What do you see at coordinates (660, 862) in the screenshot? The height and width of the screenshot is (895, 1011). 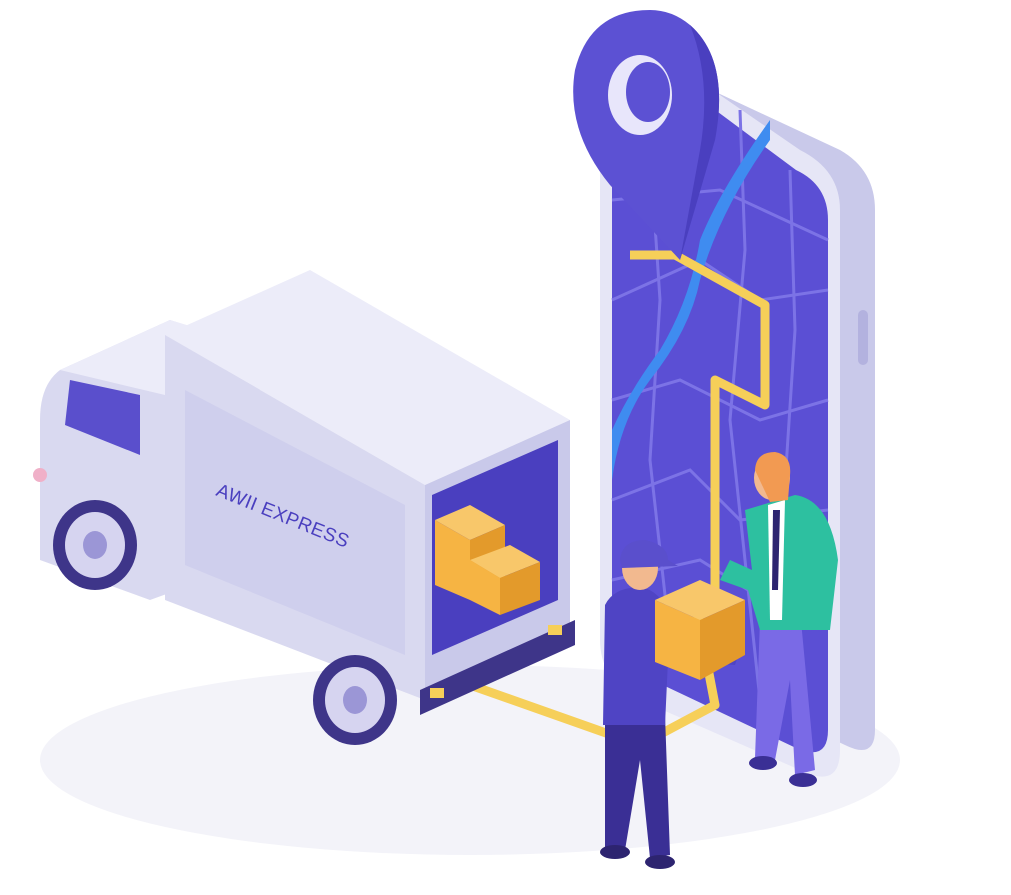 I see `courier-shoe-right` at bounding box center [660, 862].